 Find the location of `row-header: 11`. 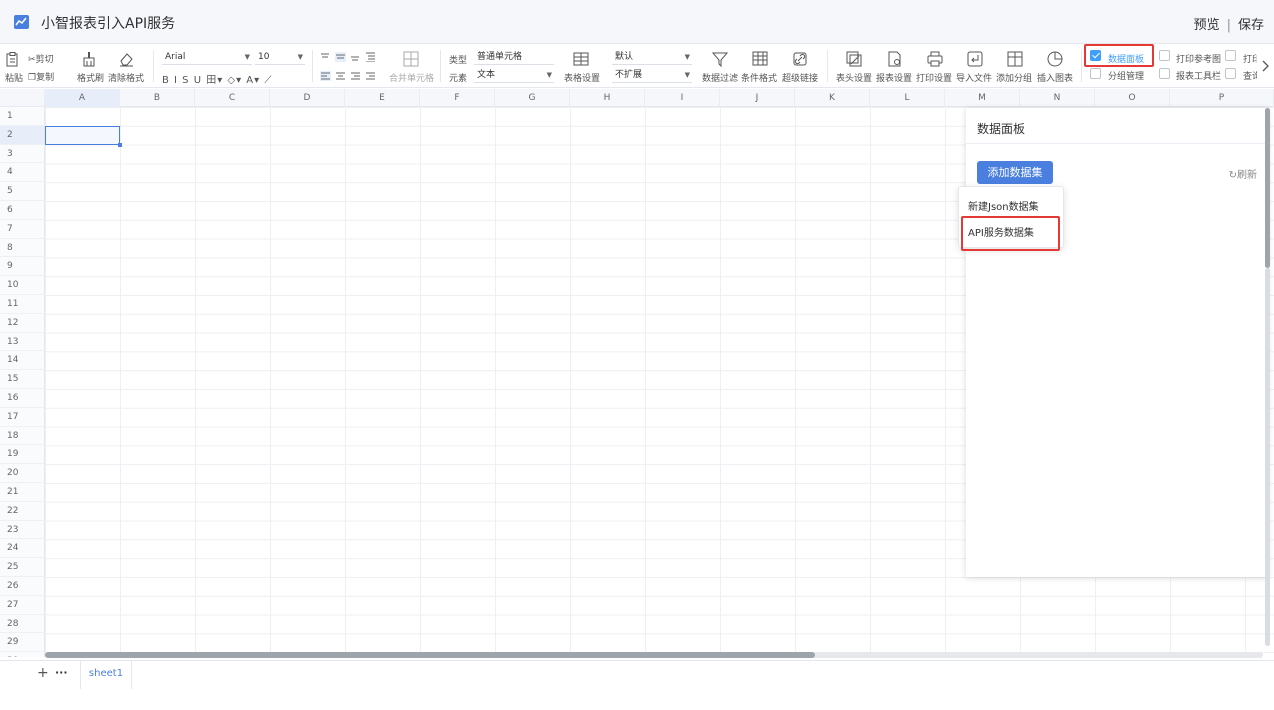

row-header: 11 is located at coordinates (22, 304).